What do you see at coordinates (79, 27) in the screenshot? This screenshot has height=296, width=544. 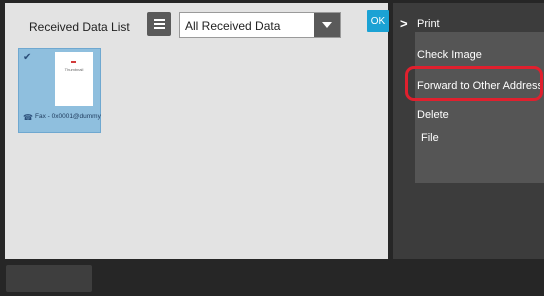 I see `page-title: Received Data List` at bounding box center [79, 27].